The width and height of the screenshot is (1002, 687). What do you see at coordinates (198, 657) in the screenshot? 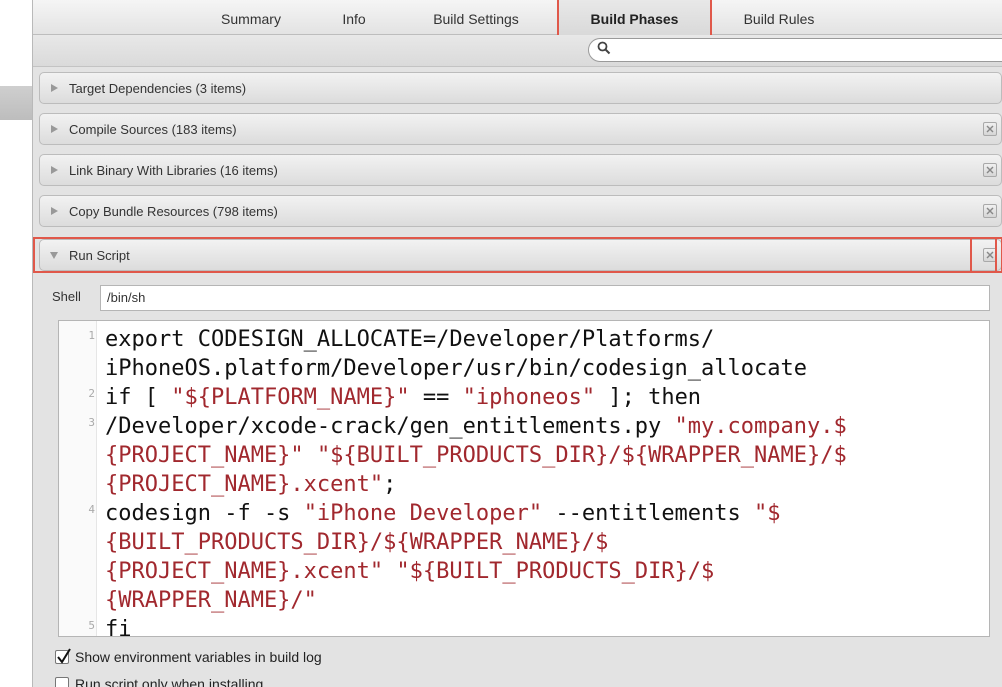
I see `show-env-vars-label: Show environment variables in build log` at bounding box center [198, 657].